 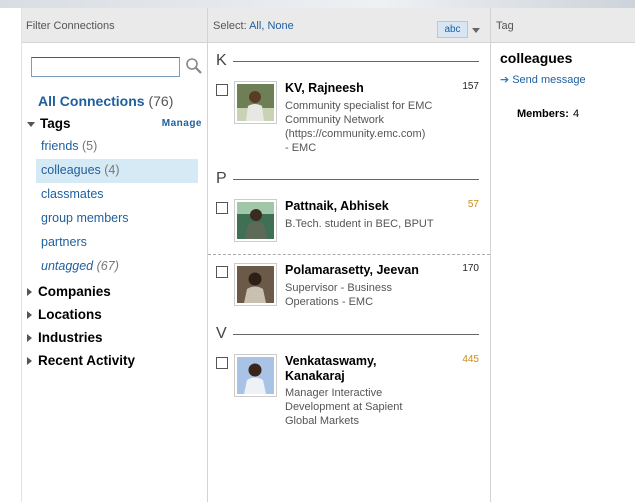 What do you see at coordinates (74, 291) in the screenshot?
I see `section-label: Companies` at bounding box center [74, 291].